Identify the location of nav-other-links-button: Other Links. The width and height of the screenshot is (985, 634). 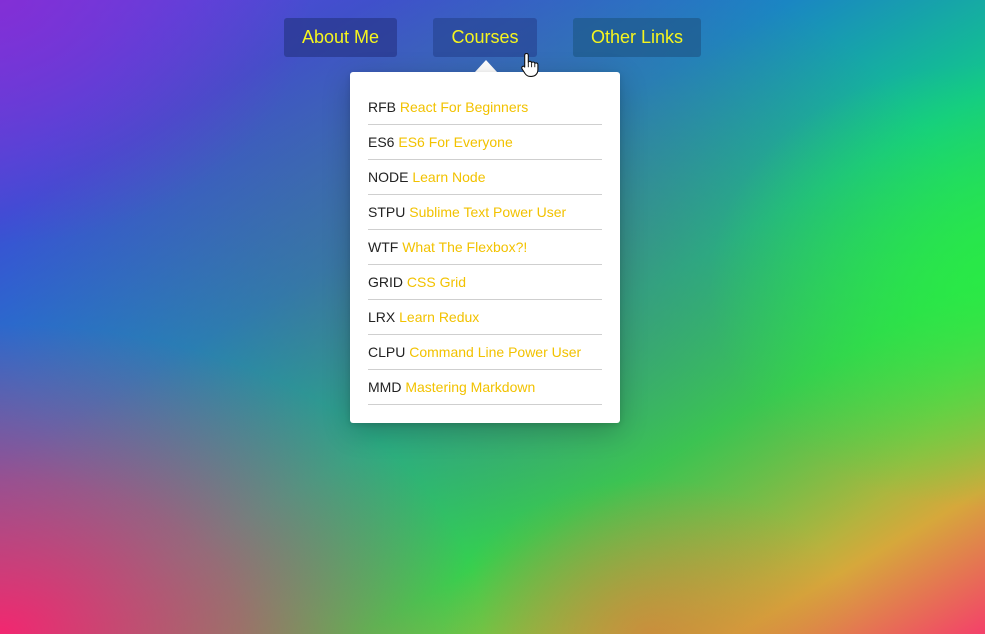
(637, 37).